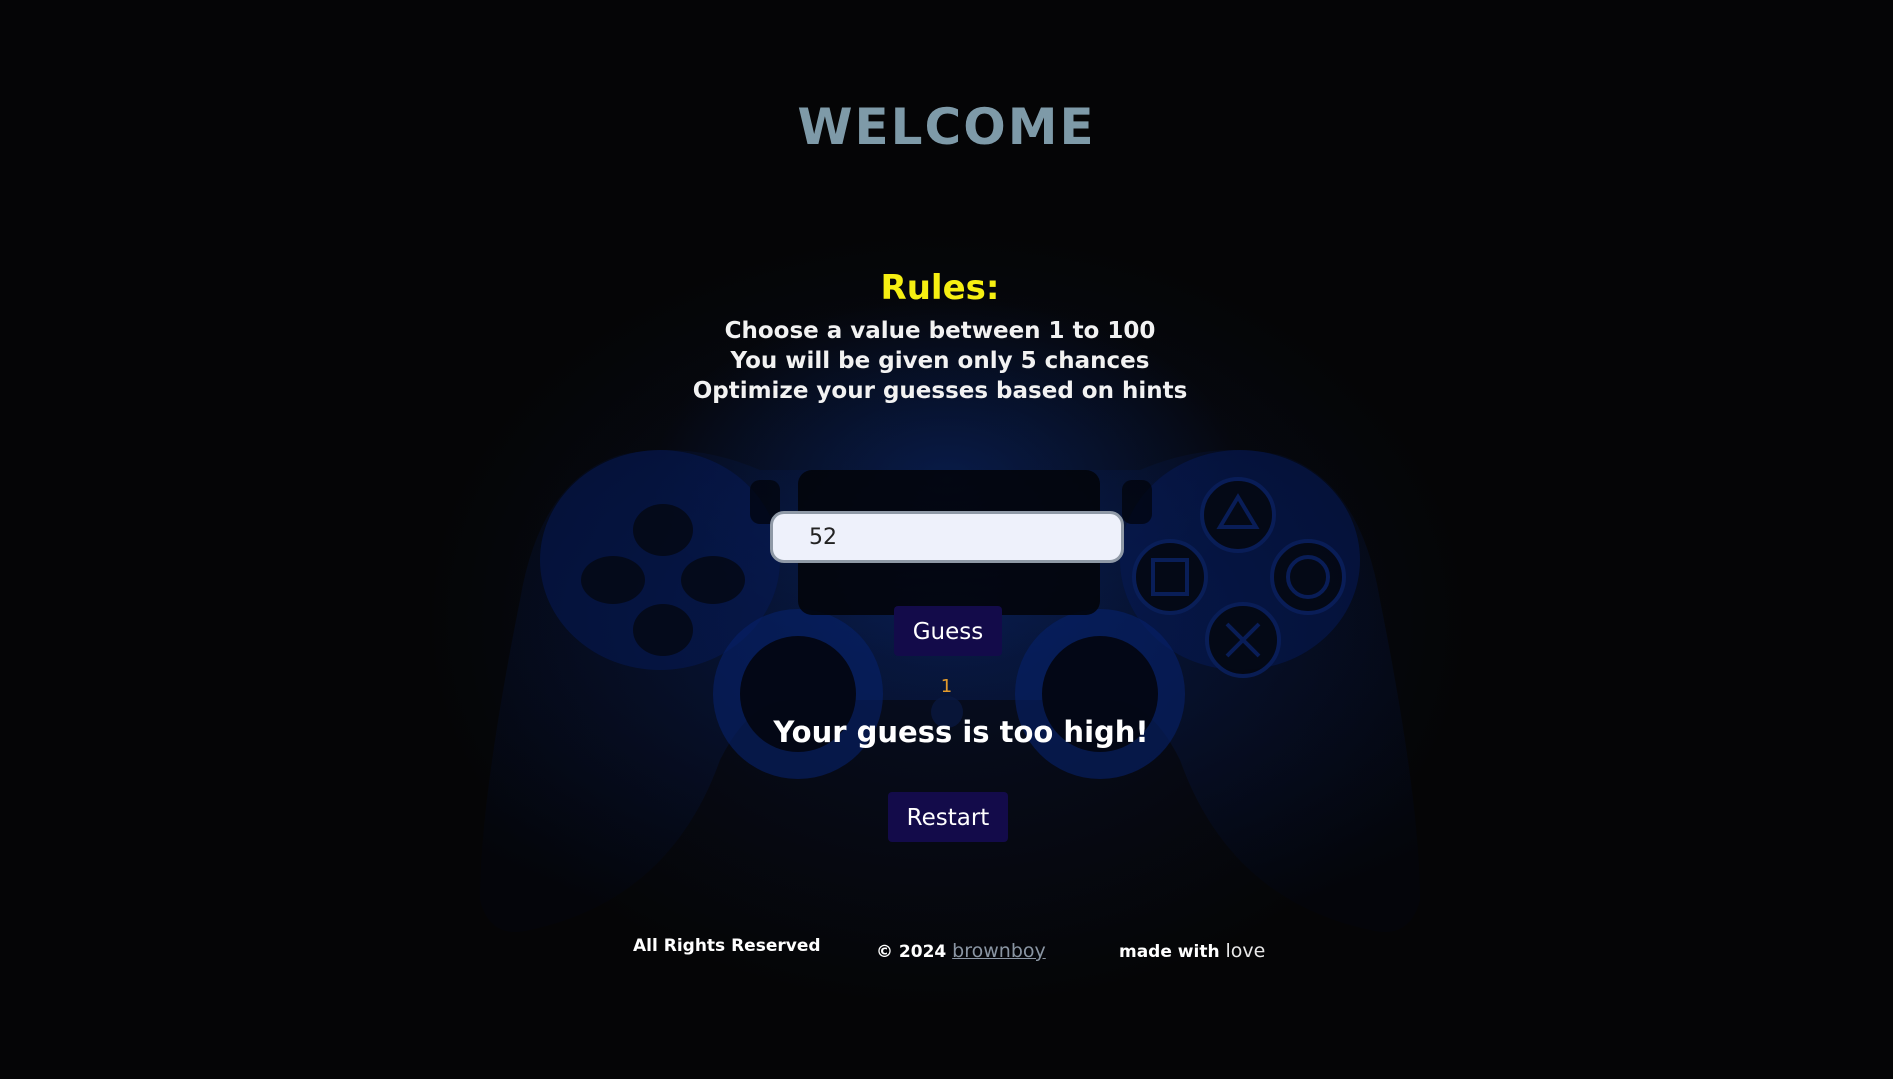 The width and height of the screenshot is (1893, 1079). Describe the element at coordinates (940, 361) in the screenshot. I see `rule-line: You will be given only 5 chances` at that location.